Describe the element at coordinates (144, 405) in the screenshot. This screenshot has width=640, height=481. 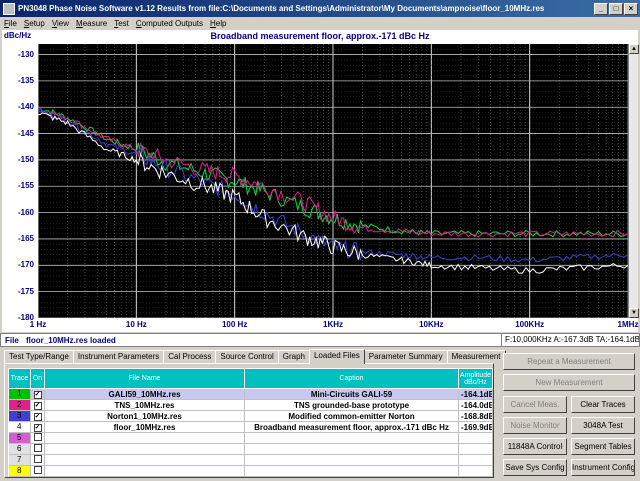
I see `file-name-cell: TNS_10MHz.res` at that location.